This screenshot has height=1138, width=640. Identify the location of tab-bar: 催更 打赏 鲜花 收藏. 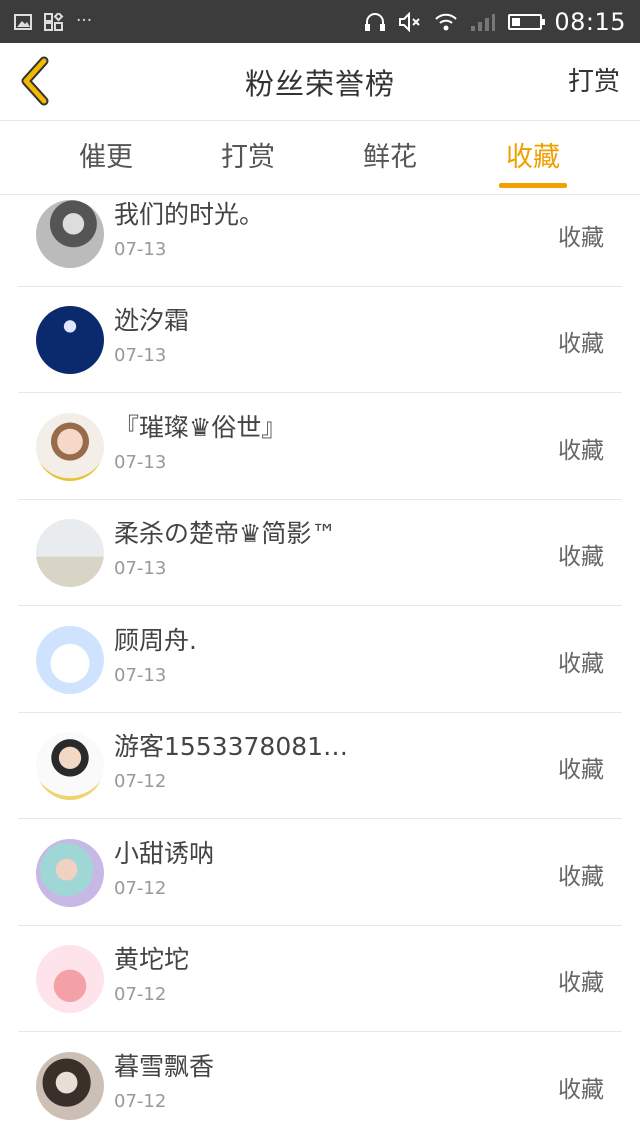
(320, 158).